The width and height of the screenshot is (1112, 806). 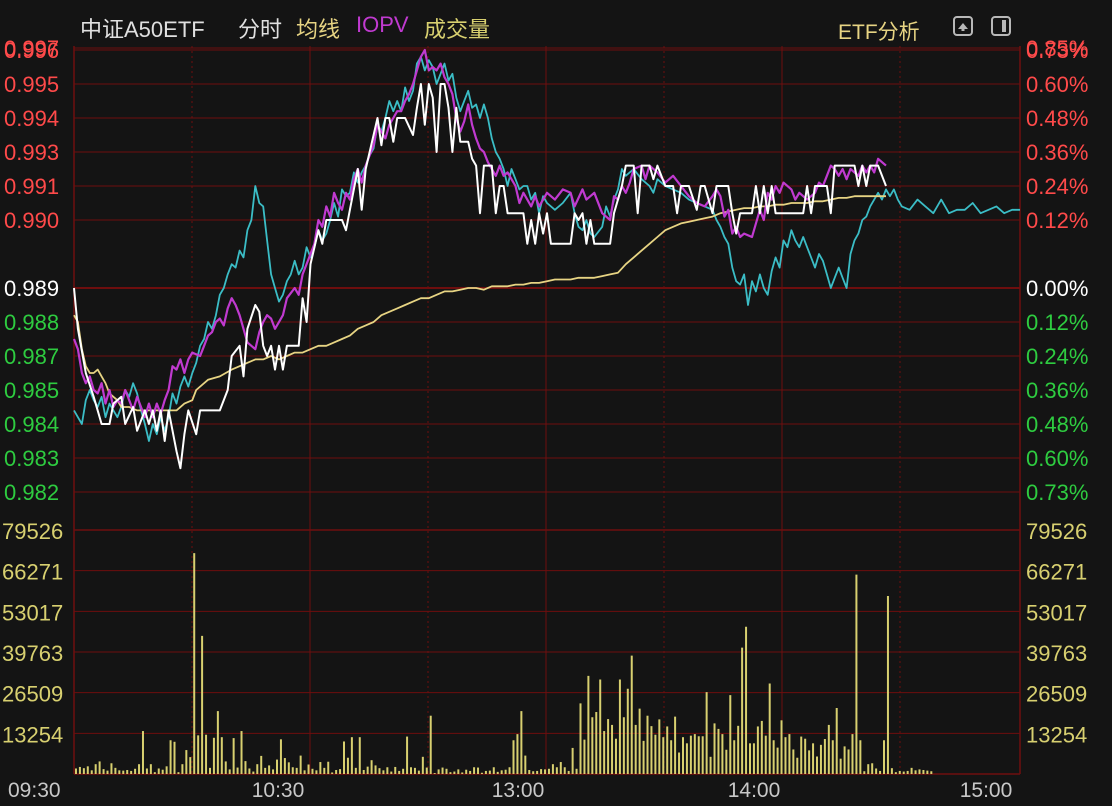 I want to click on volume-tick-label: 79526, so click(x=32, y=531).